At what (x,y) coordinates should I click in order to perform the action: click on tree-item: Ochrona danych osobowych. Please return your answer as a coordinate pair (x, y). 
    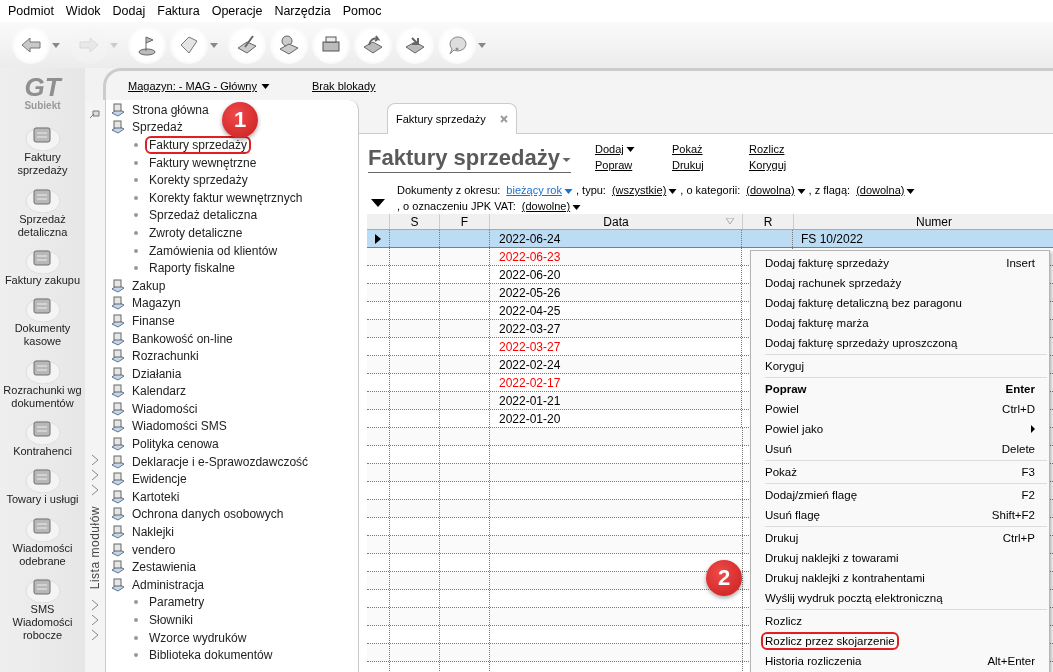
    Looking at the image, I should click on (208, 514).